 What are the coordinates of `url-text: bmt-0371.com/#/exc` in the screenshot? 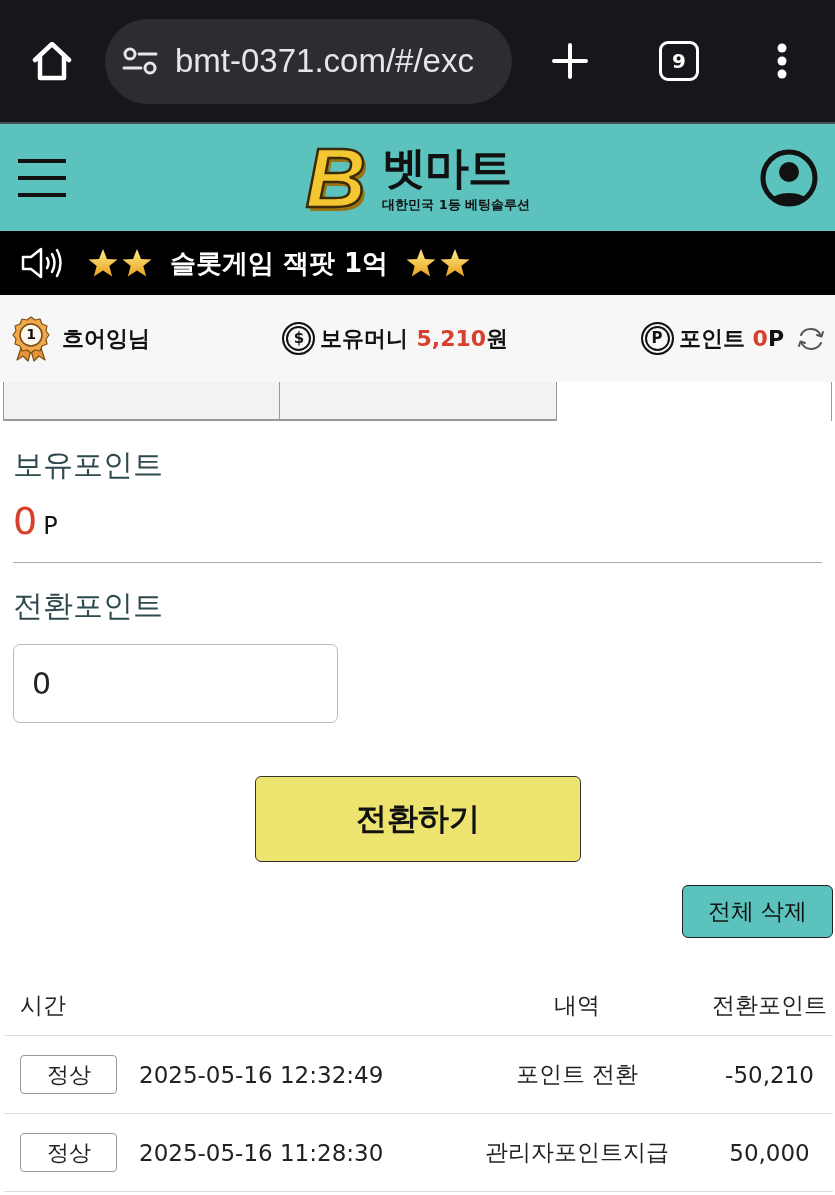 It's located at (324, 61).